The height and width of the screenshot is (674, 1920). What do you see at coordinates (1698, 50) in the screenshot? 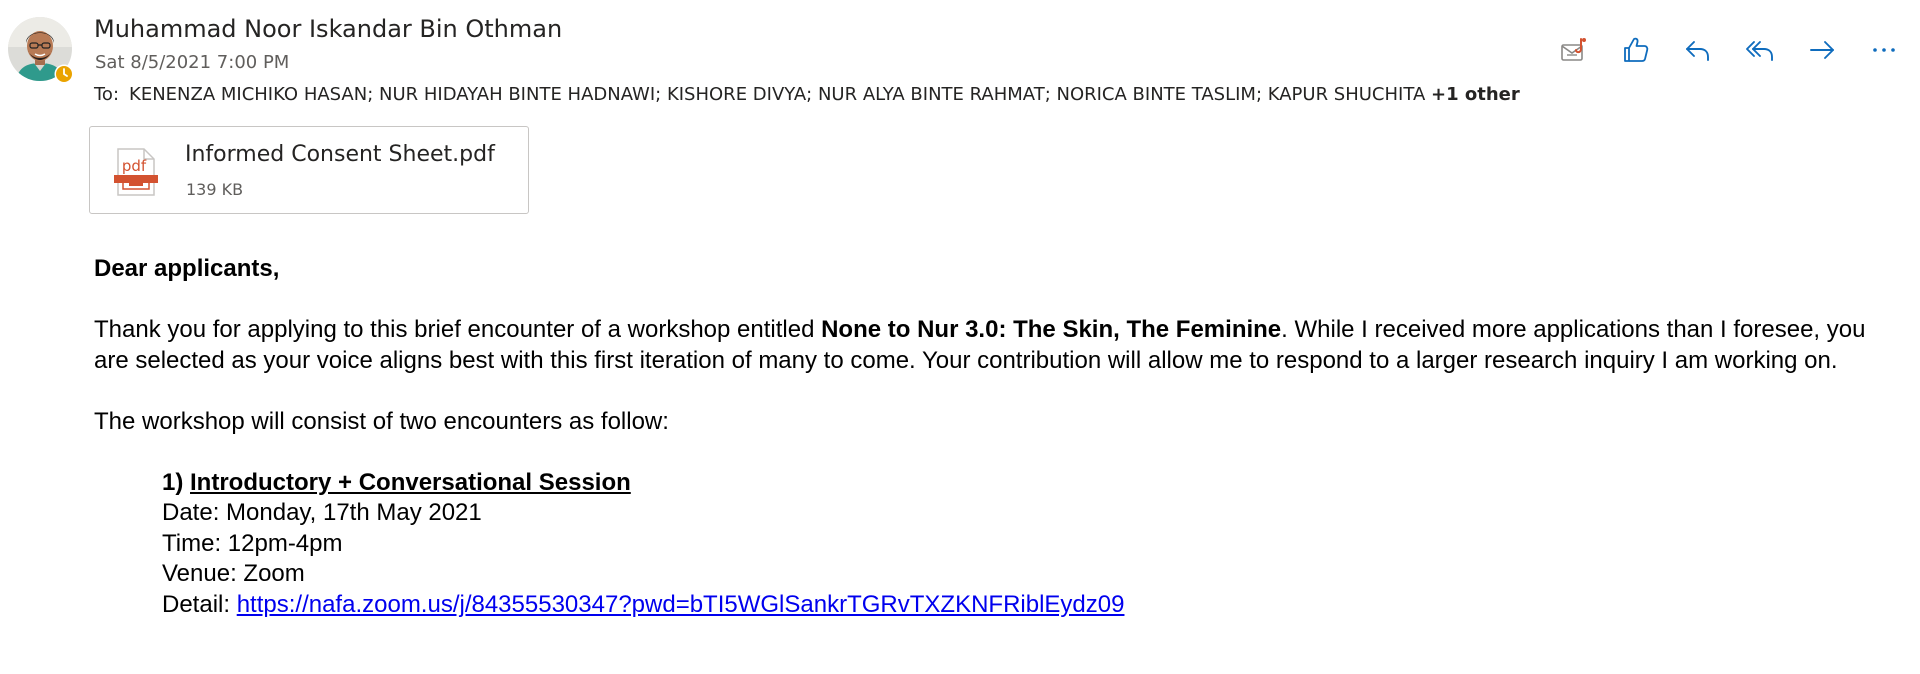
I see `reply-icon` at bounding box center [1698, 50].